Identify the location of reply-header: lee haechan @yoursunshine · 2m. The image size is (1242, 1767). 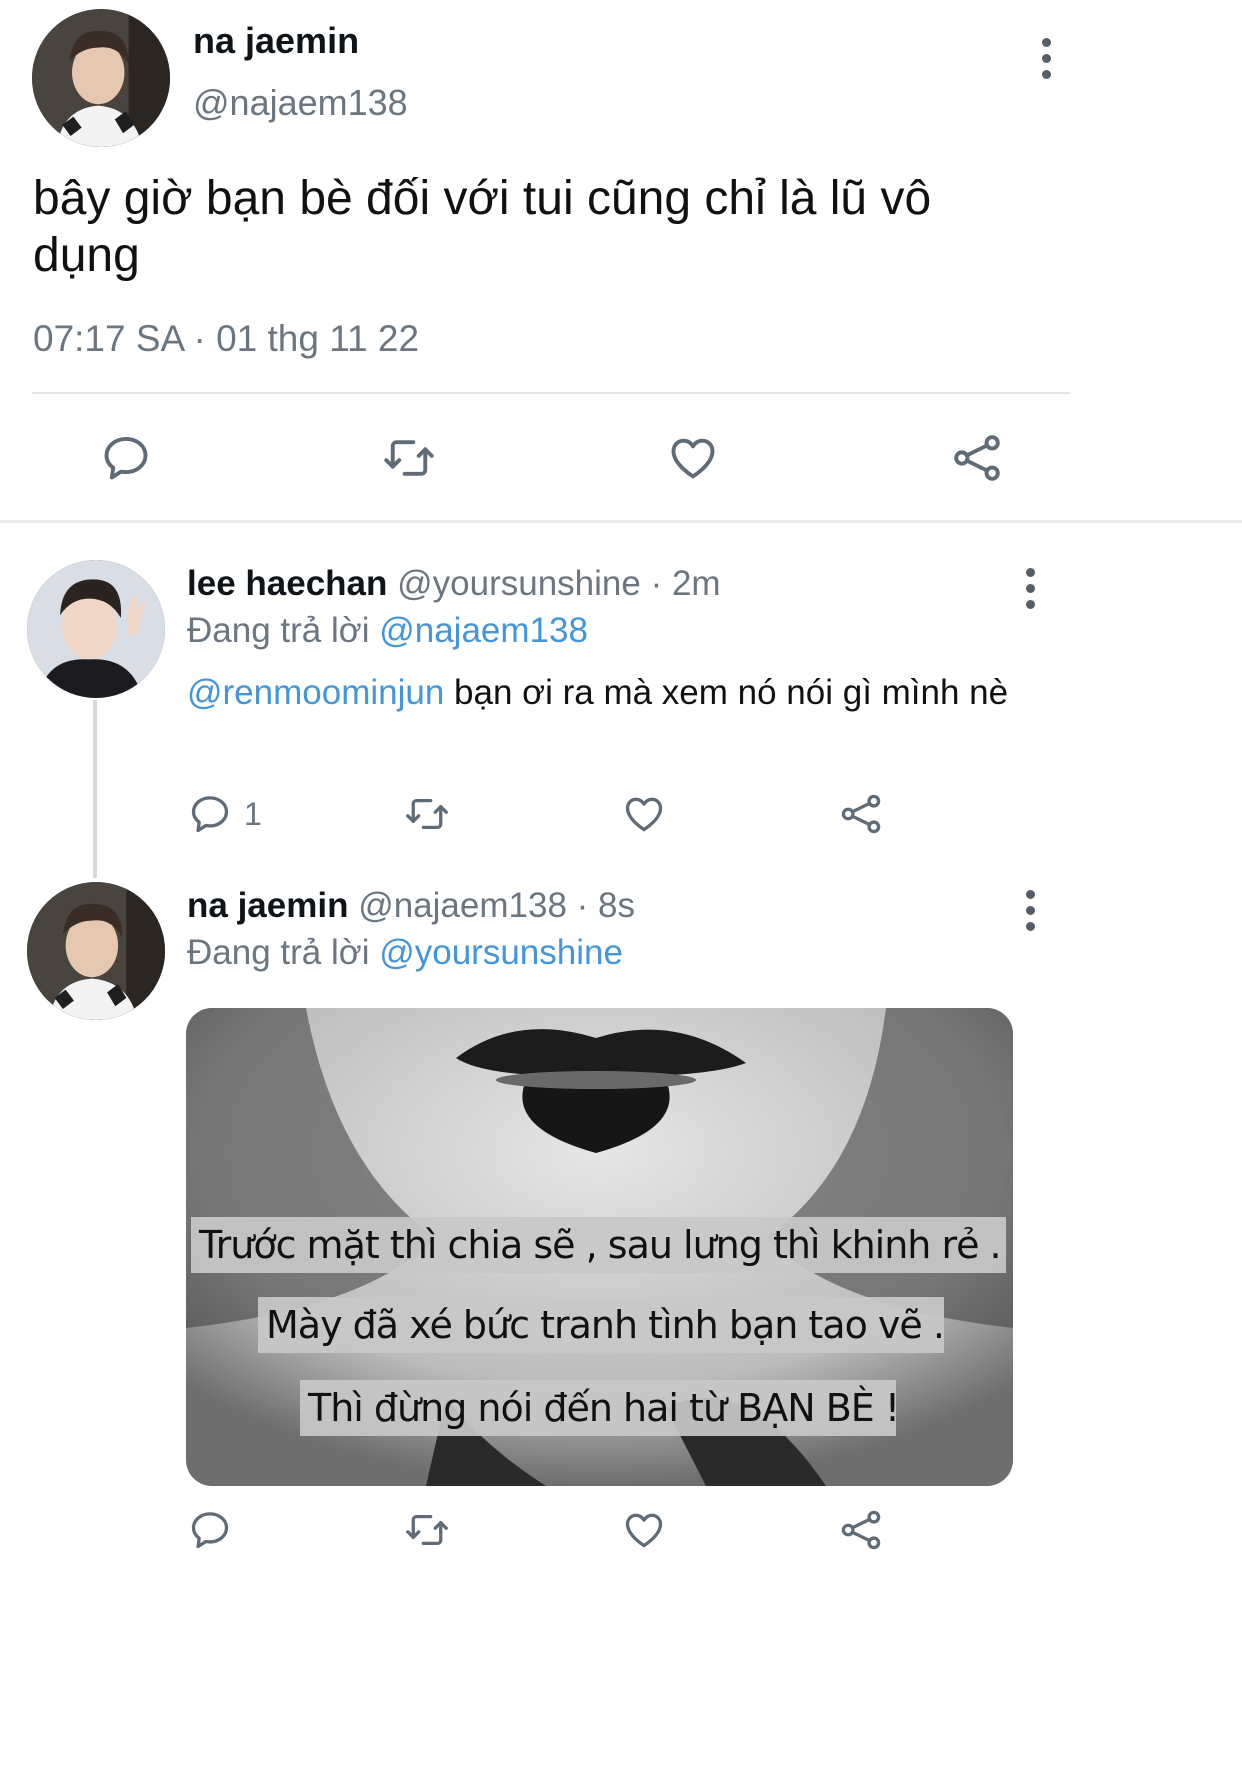
(454, 584).